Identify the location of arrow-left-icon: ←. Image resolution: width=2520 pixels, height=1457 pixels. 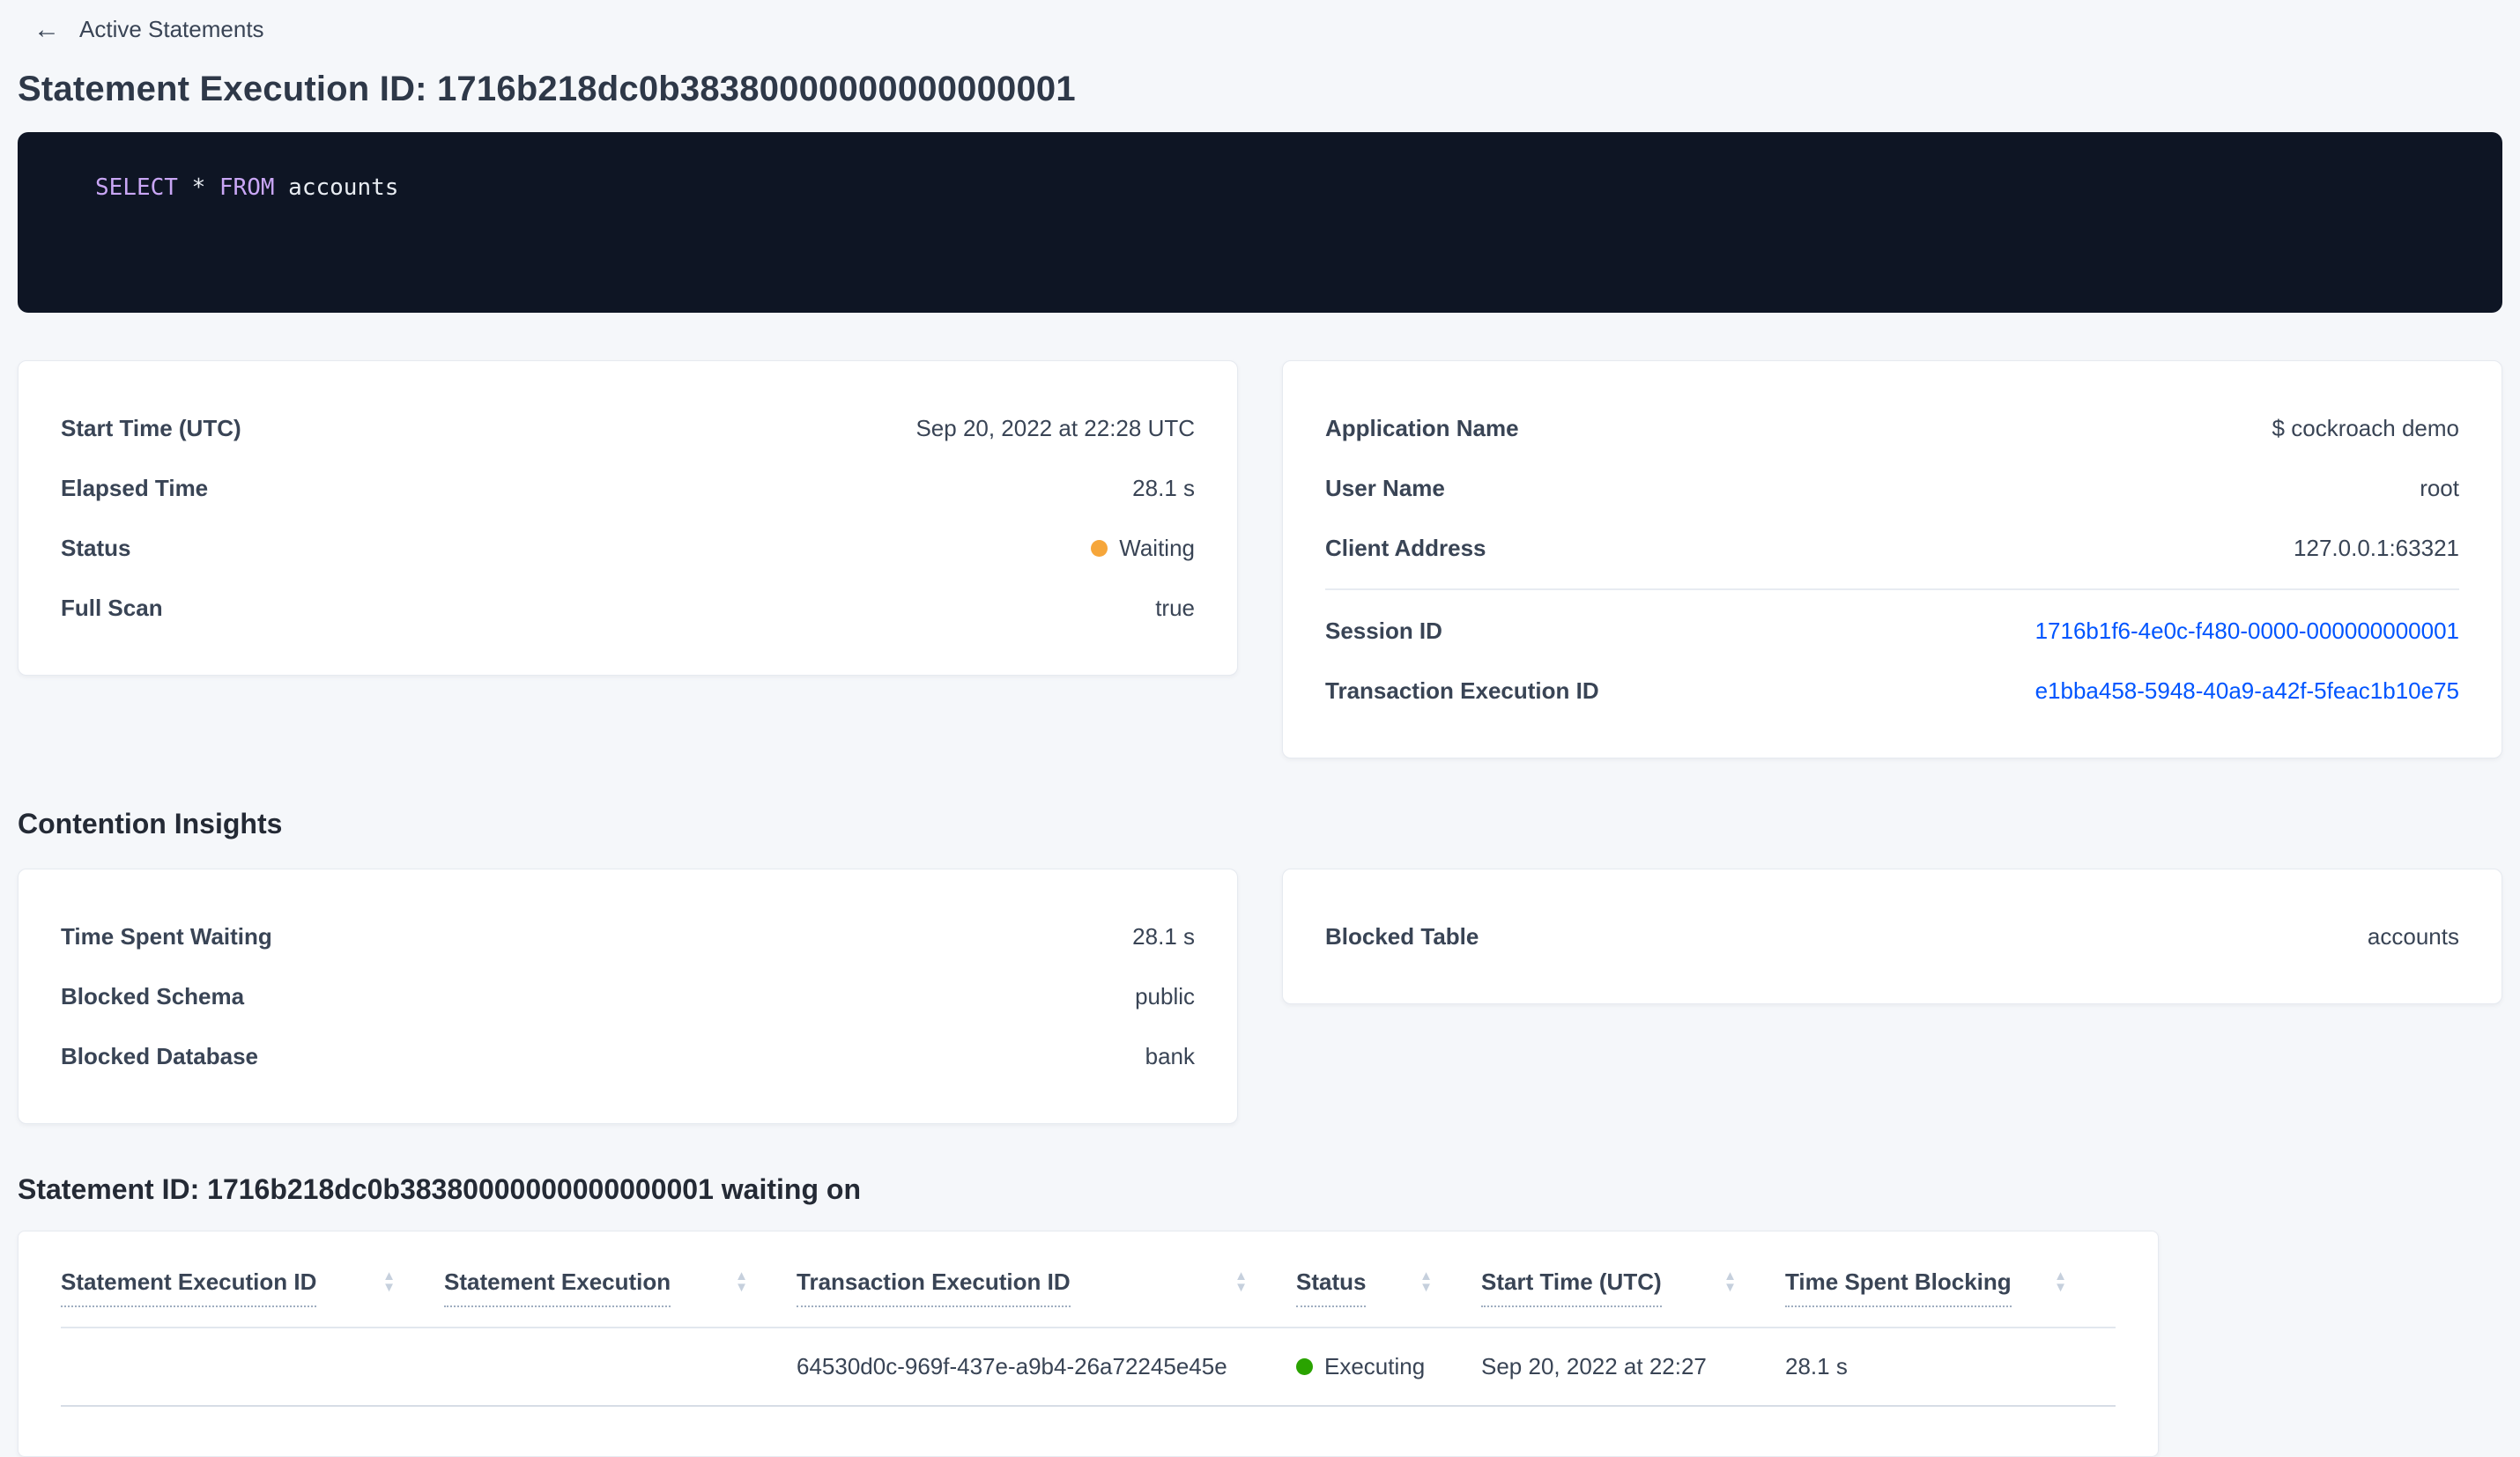
(46, 29).